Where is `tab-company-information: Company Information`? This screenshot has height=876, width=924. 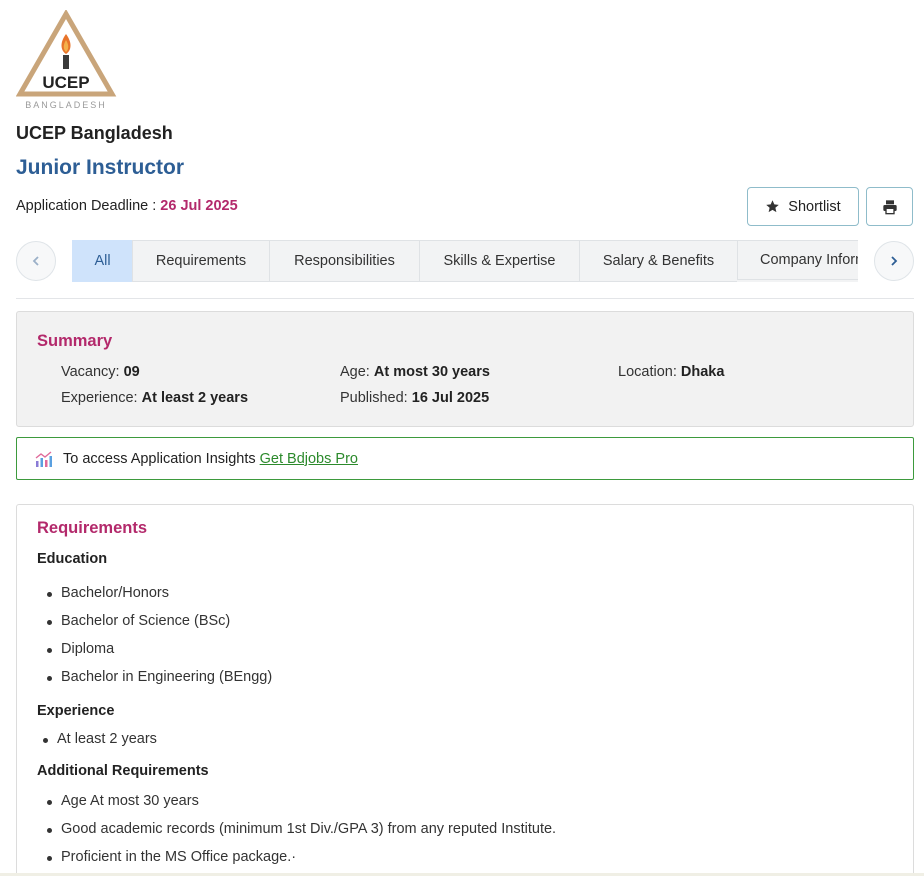
tab-company-information: Company Information is located at coordinates (797, 260).